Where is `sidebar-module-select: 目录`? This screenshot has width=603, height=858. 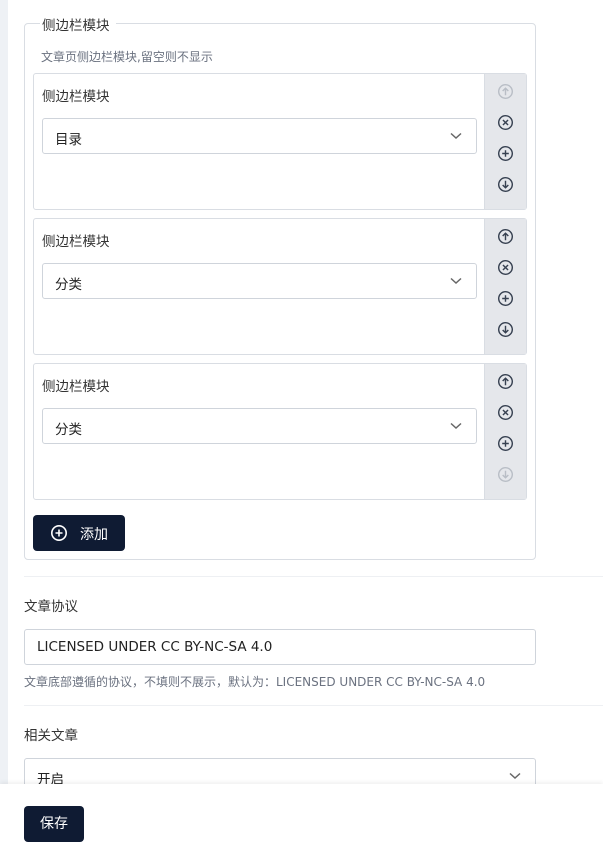
sidebar-module-select: 目录 is located at coordinates (259, 136).